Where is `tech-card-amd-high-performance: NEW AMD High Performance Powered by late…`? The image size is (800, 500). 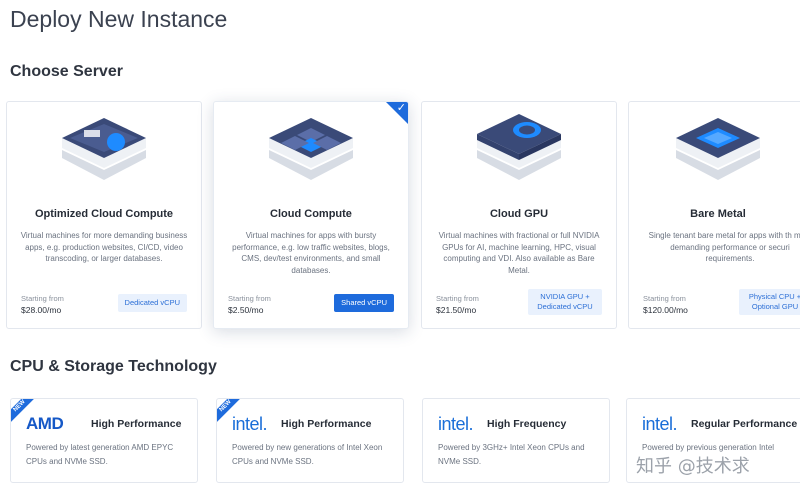 tech-card-amd-high-performance: NEW AMD High Performance Powered by late… is located at coordinates (104, 440).